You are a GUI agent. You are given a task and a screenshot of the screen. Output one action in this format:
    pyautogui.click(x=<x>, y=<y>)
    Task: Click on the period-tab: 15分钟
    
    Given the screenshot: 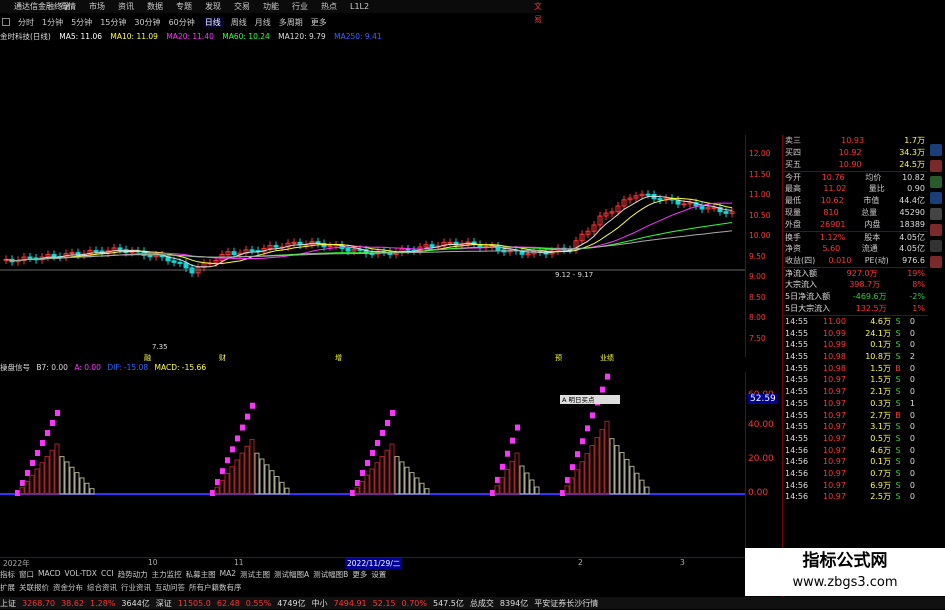 What is the action you would take?
    pyautogui.click(x=113, y=22)
    